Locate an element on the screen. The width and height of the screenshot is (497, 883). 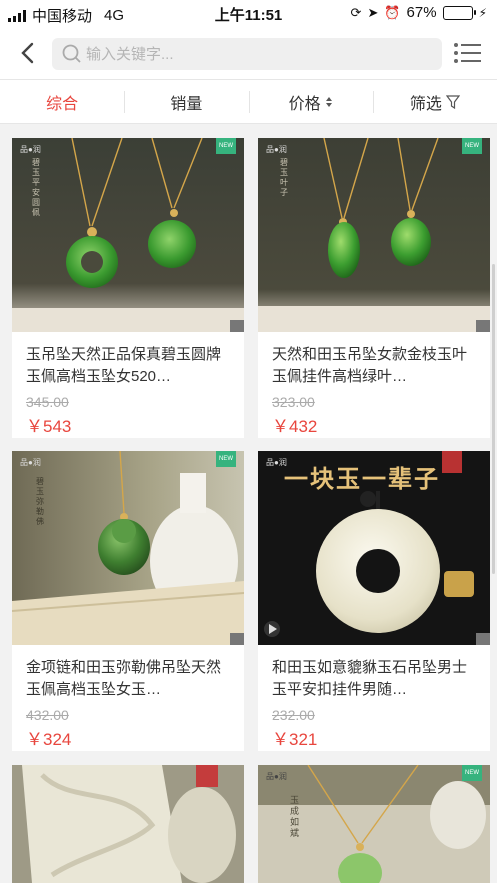
tab-filter: 筛选 is located at coordinates (434, 101).